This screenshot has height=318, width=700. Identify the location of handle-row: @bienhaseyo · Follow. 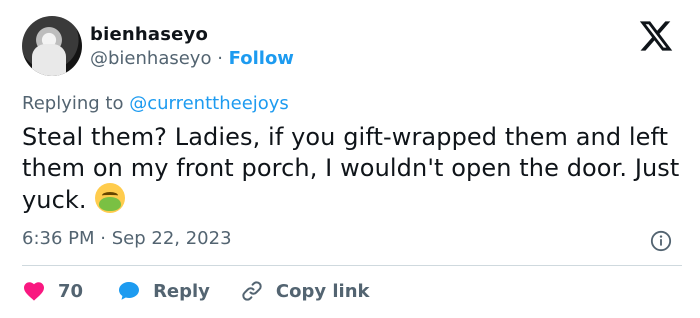
(192, 58).